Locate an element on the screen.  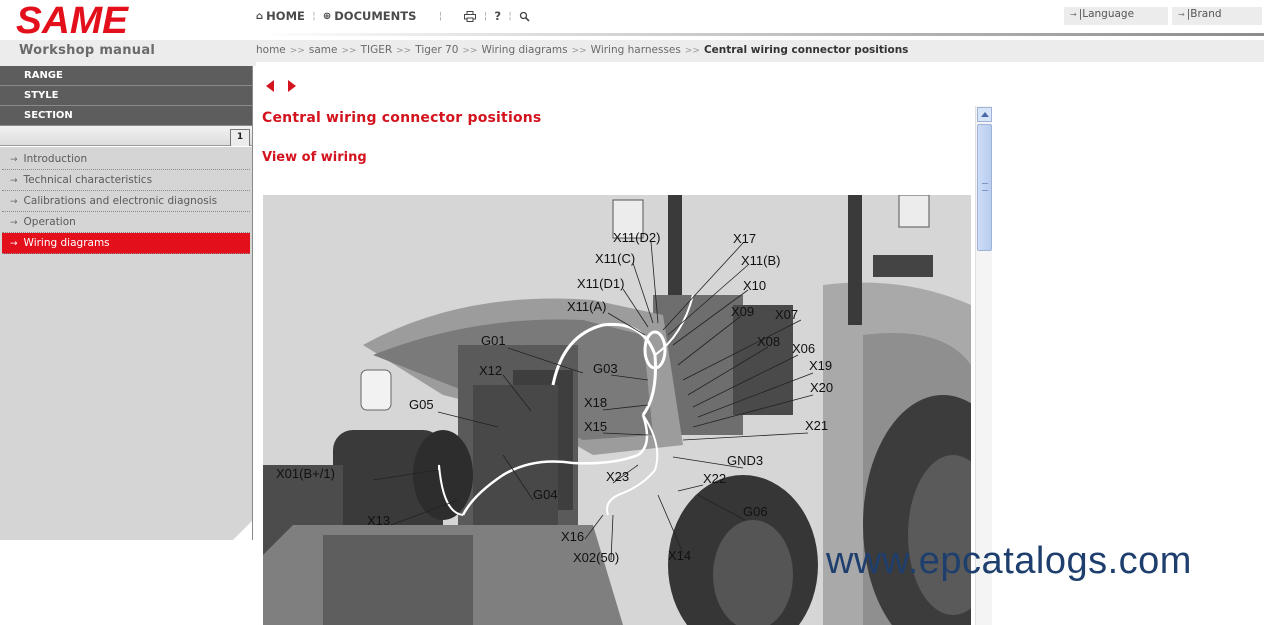
figure-label: G03 is located at coordinates (605, 368).